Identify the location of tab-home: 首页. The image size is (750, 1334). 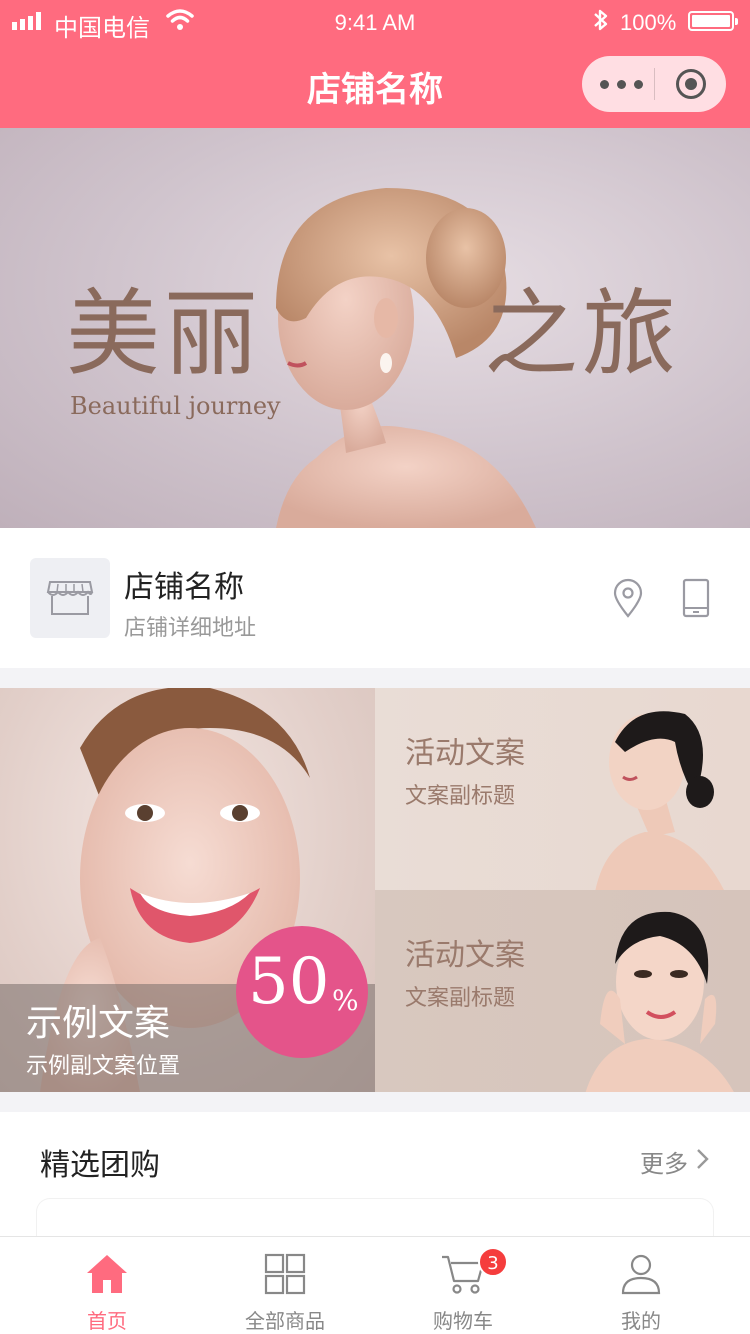
(107, 1285).